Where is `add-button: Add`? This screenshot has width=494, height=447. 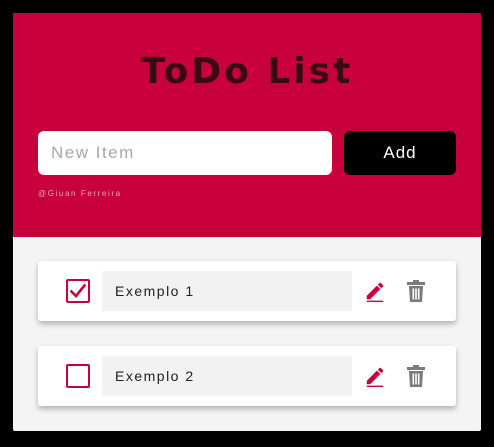 add-button: Add is located at coordinates (400, 153).